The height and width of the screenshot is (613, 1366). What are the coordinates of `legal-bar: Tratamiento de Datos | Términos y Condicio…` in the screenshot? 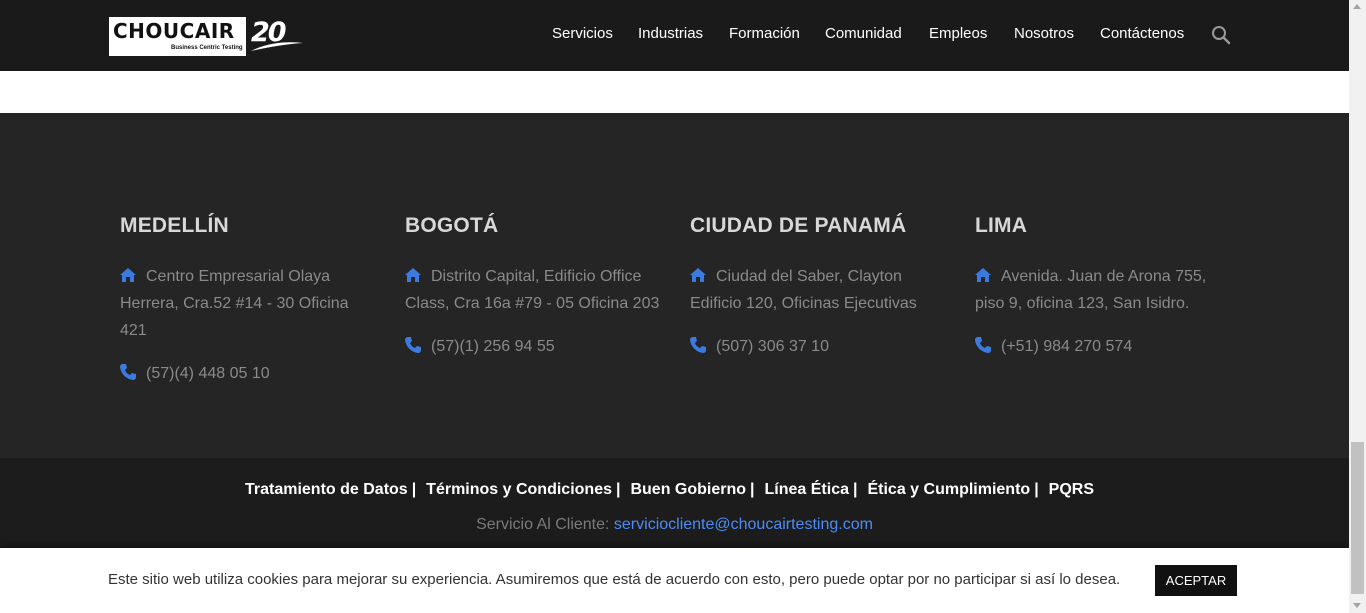 It's located at (674, 503).